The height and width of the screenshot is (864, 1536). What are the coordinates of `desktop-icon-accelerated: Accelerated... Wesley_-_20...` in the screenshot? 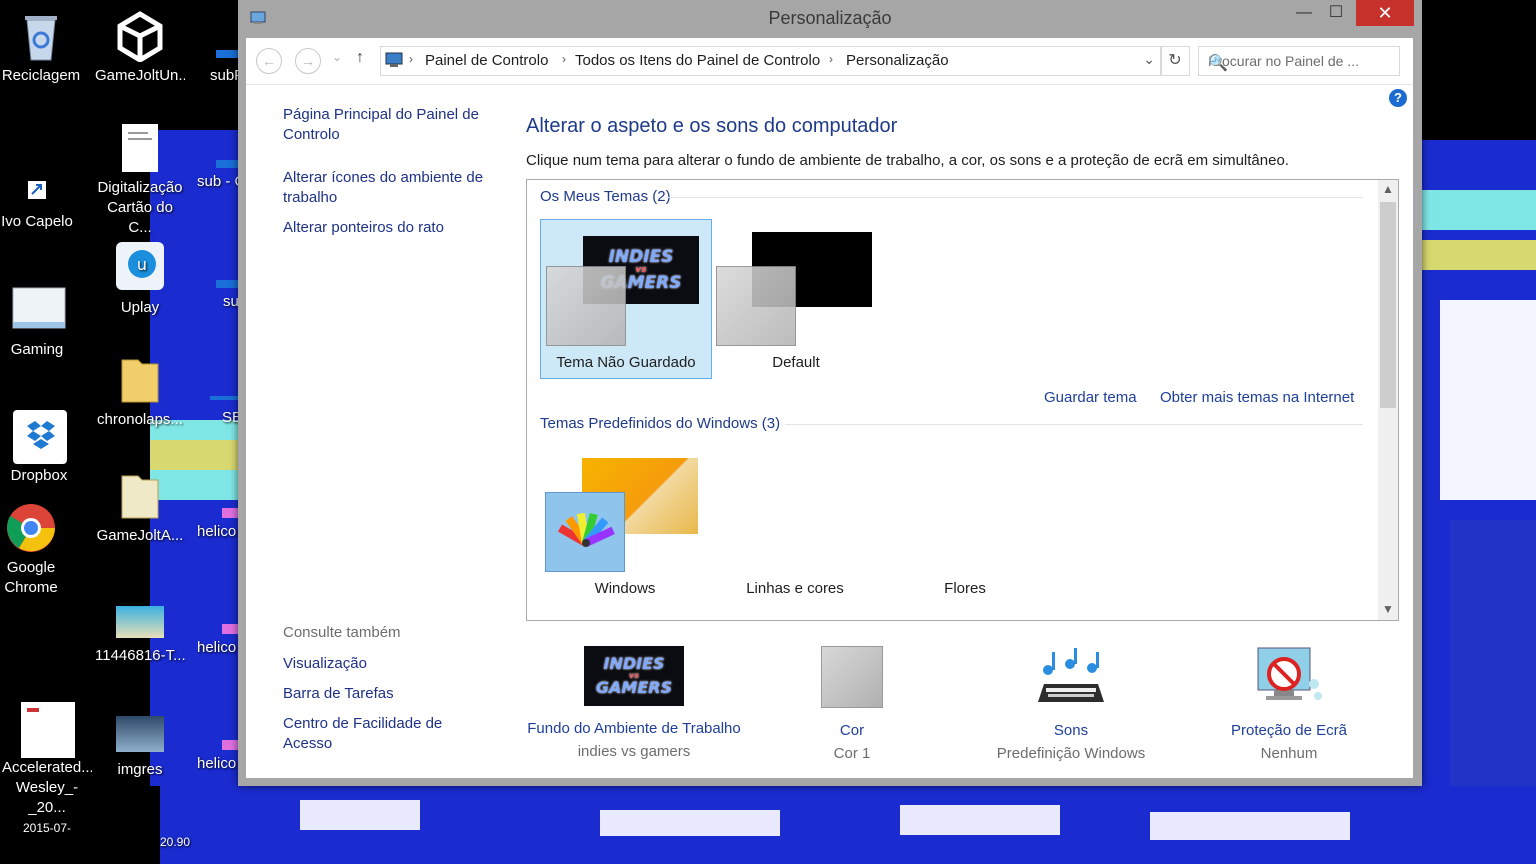 It's located at (47, 760).